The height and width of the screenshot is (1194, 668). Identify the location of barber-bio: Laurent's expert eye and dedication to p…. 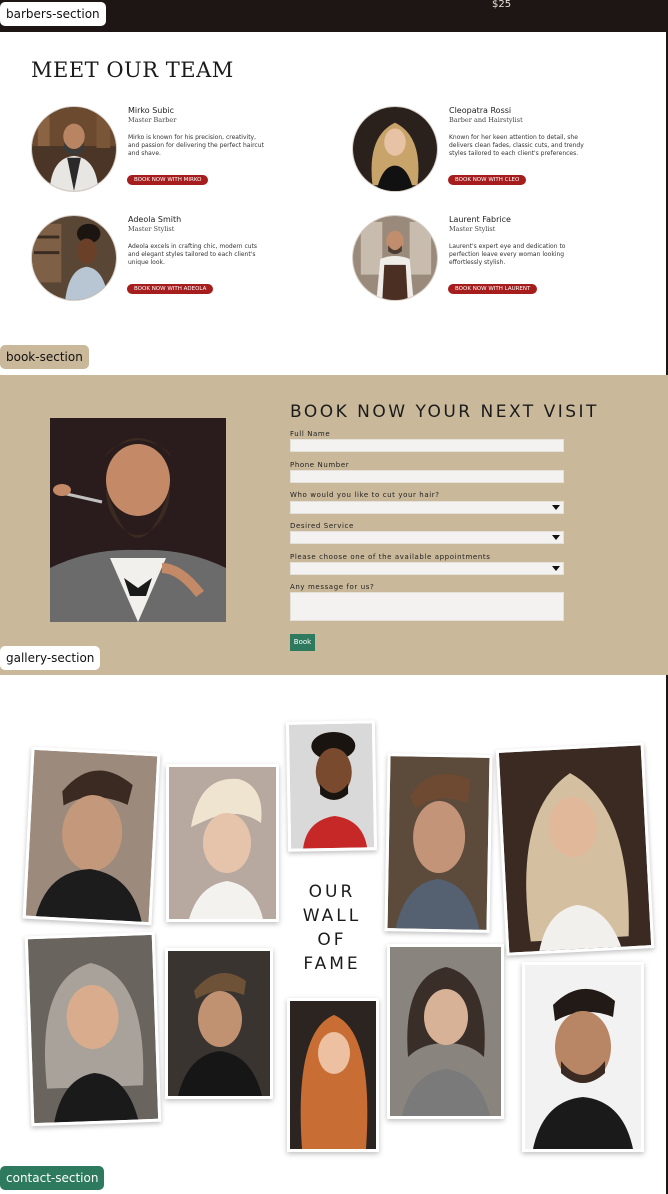
(507, 254).